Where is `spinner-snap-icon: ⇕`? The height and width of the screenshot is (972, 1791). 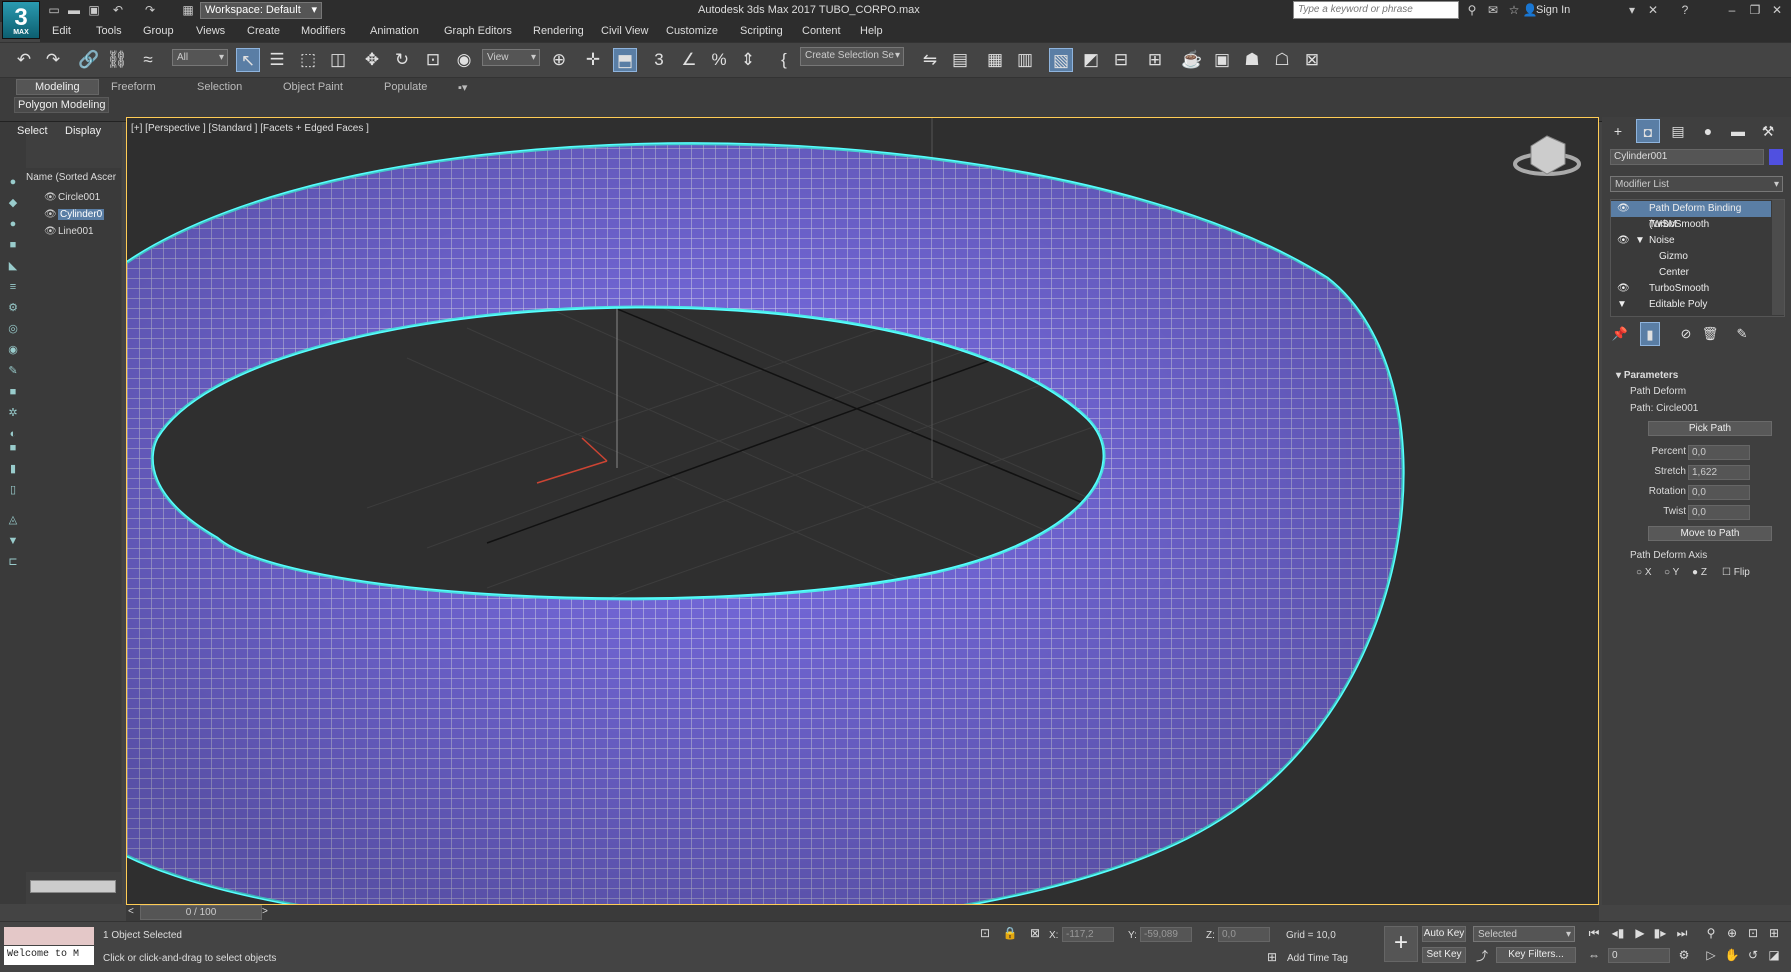
spinner-snap-icon: ⇕ is located at coordinates (748, 60).